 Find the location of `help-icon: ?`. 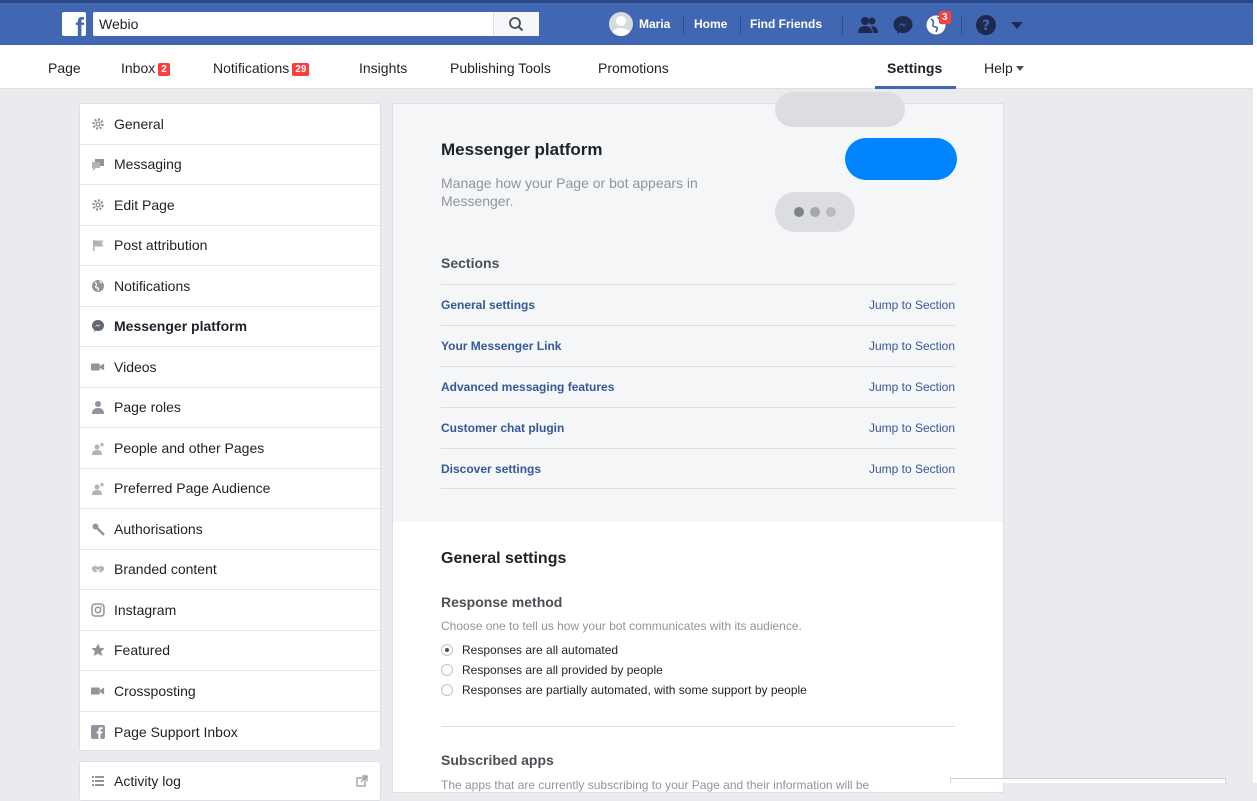

help-icon: ? is located at coordinates (986, 25).